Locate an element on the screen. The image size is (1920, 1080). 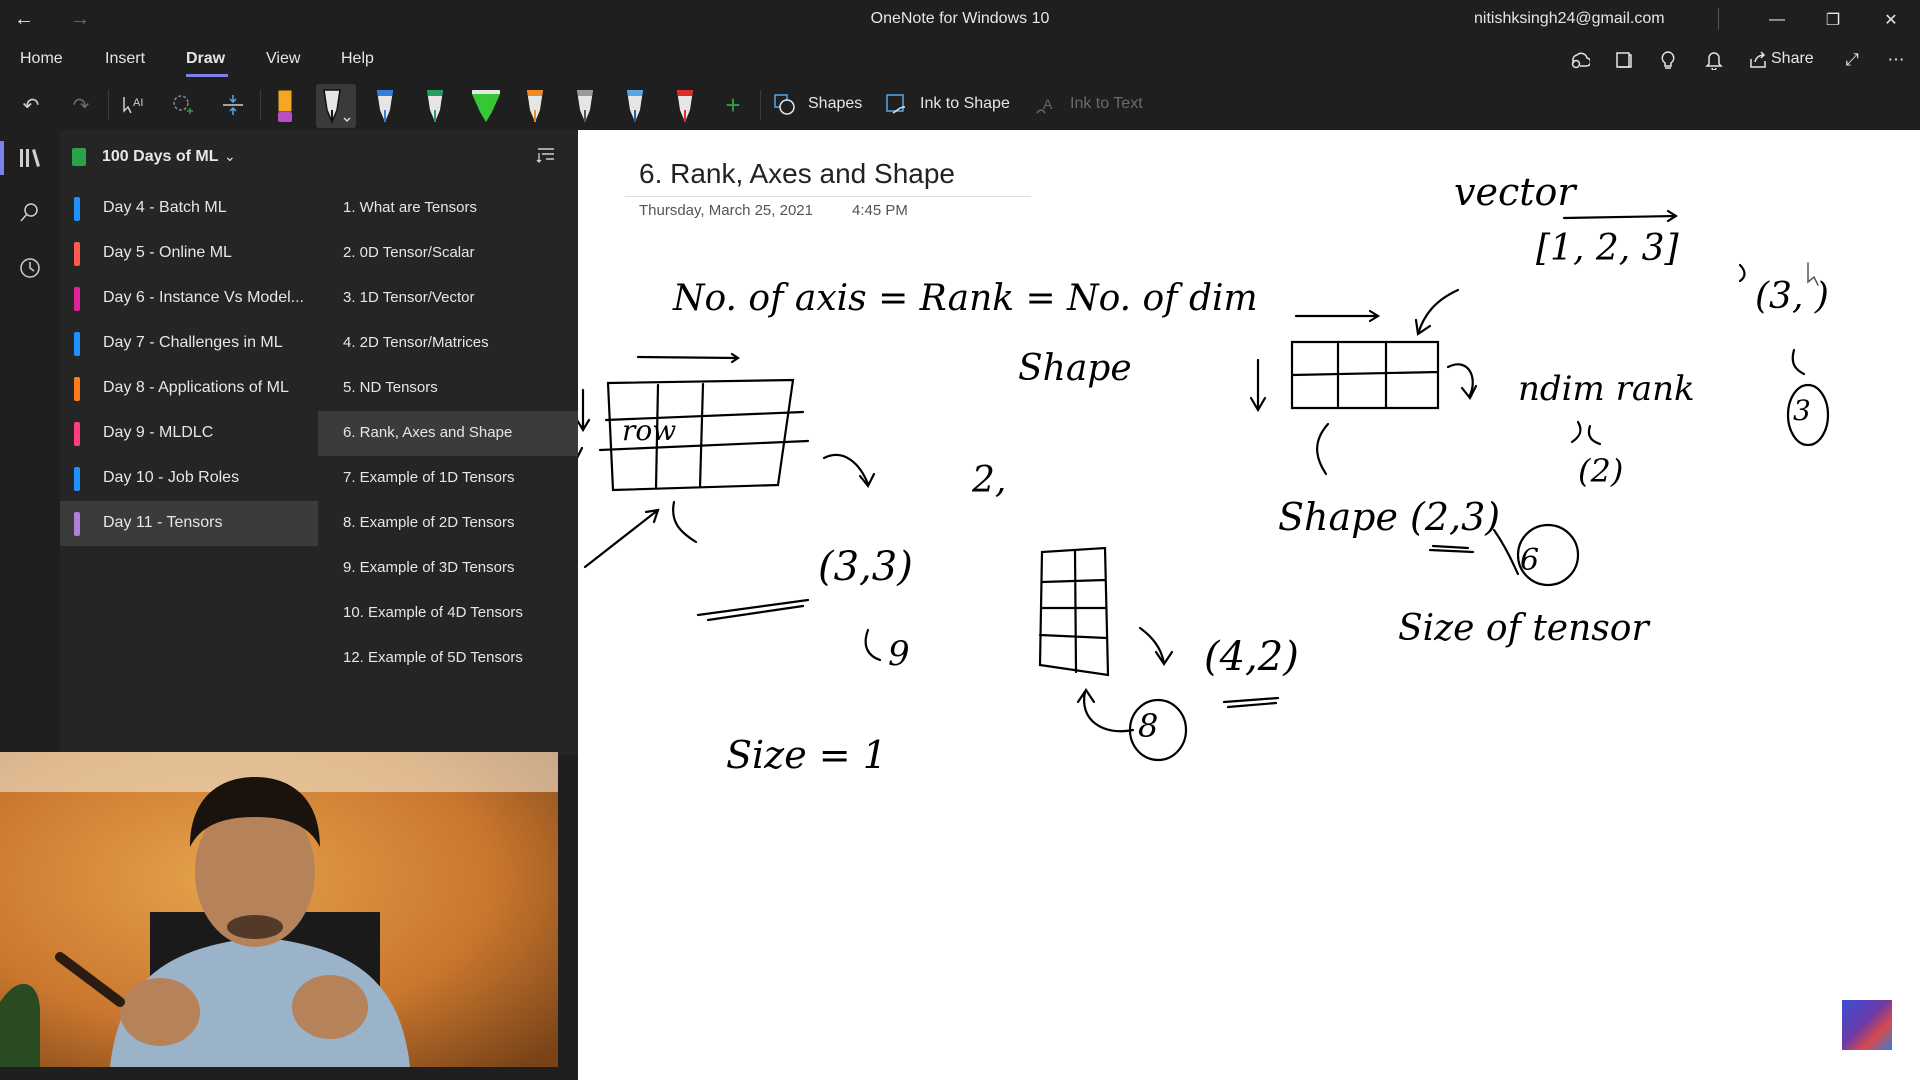
minimize-icon: — is located at coordinates (1777, 20).